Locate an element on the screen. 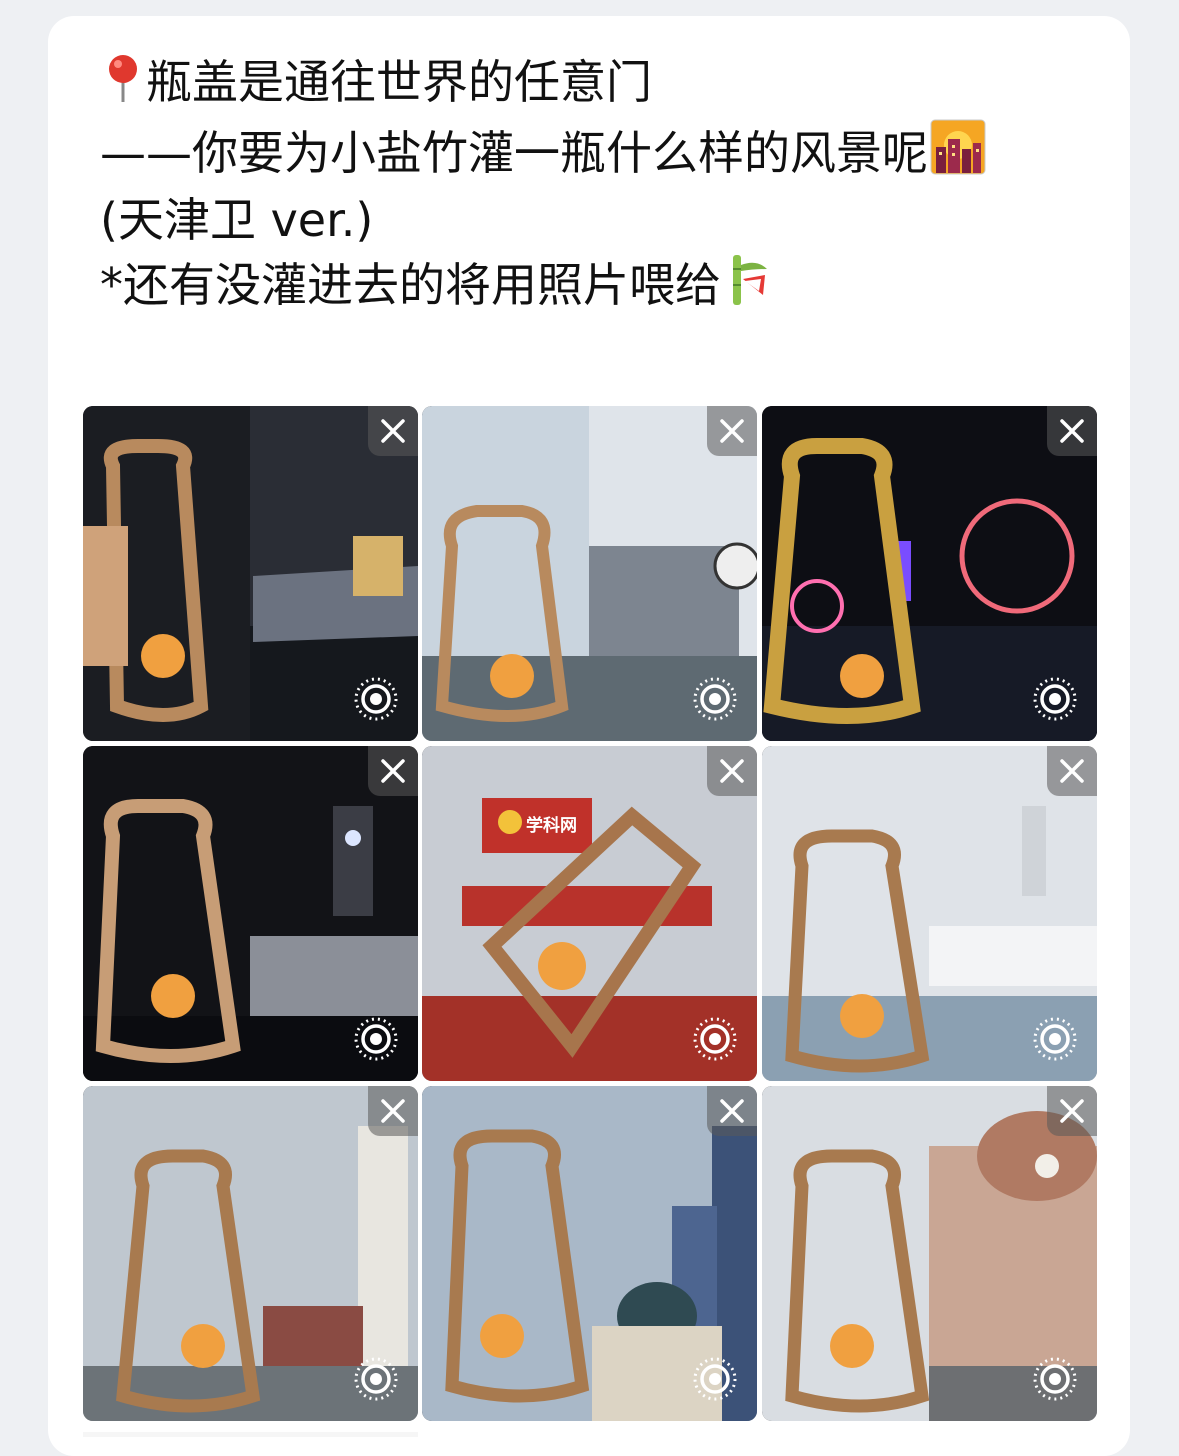 The height and width of the screenshot is (1456, 1179). post-line-4-text: *还有没灌进去的将用照片喂给 is located at coordinates (410, 285).